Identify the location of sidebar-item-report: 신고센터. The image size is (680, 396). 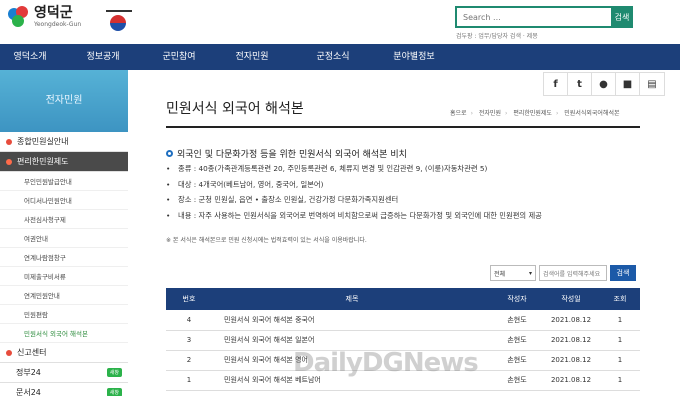
(64, 353).